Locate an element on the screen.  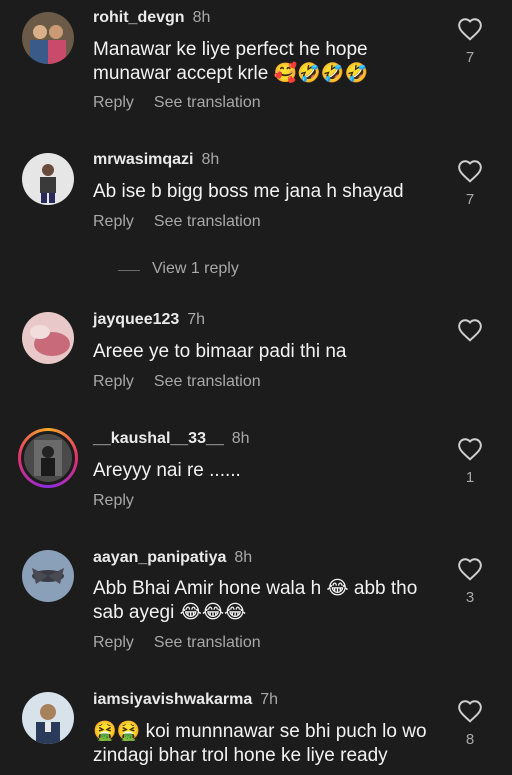
like-button is located at coordinates (470, 330).